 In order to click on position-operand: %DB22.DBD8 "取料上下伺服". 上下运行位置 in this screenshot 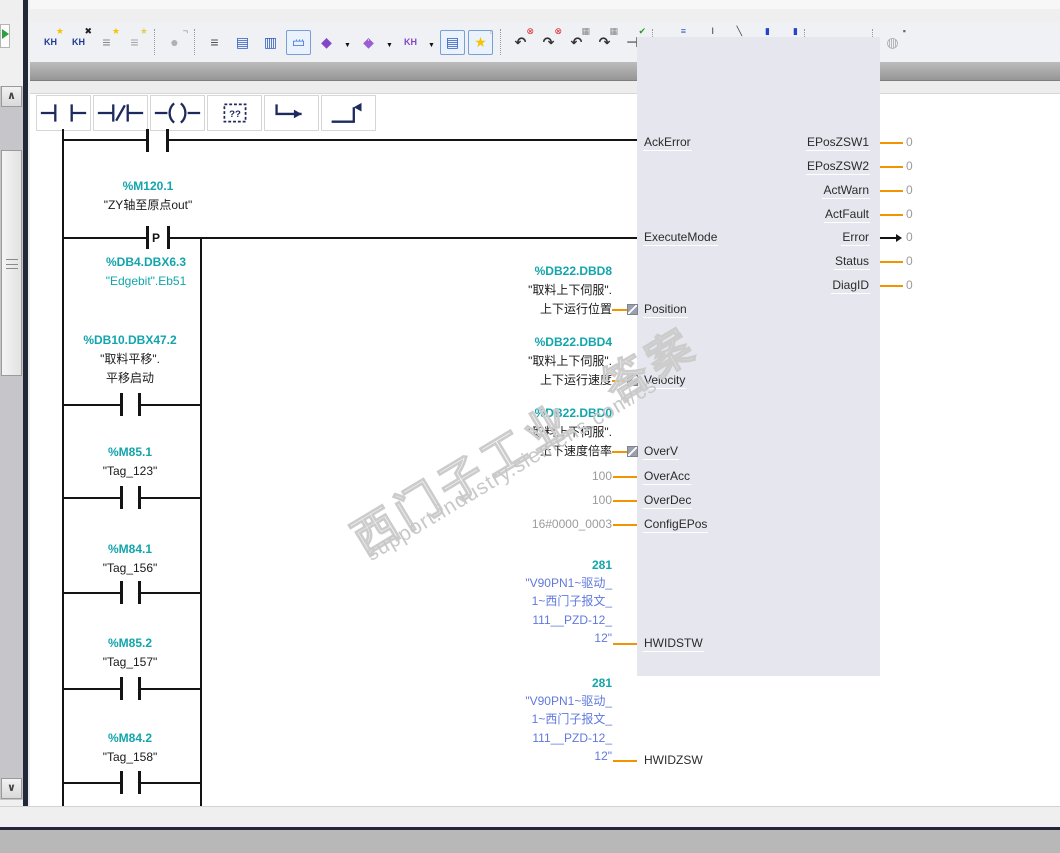, I will do `click(512, 290)`.